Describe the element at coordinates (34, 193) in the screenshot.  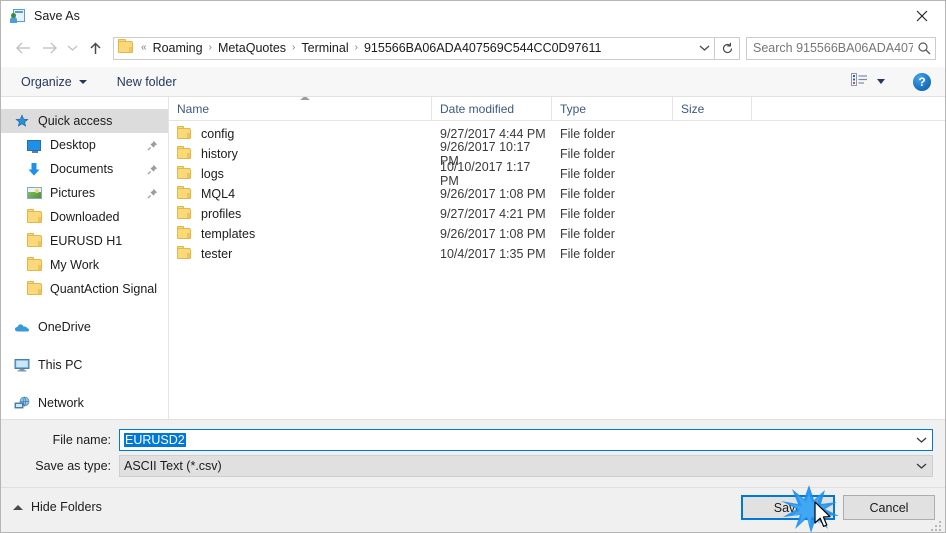
I see `pictures-icon` at that location.